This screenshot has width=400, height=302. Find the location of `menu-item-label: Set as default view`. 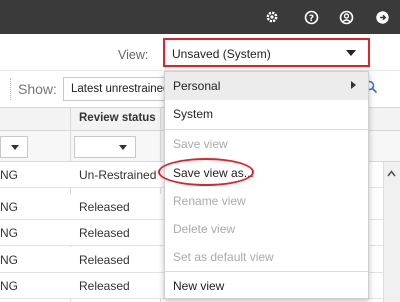

menu-item-label: Set as default view is located at coordinates (223, 257).